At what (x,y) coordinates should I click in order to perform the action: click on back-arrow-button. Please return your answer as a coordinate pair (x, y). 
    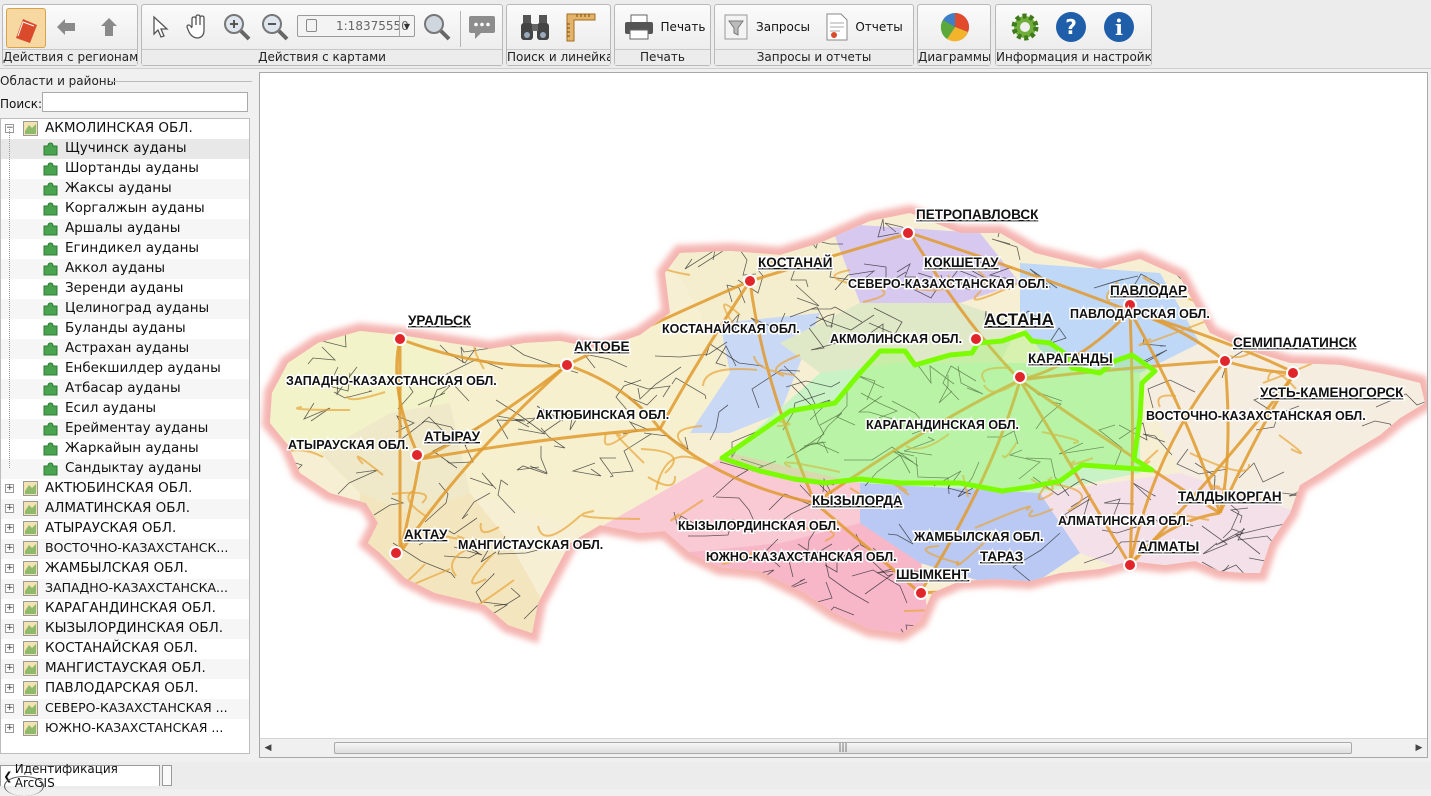
    Looking at the image, I should click on (66, 27).